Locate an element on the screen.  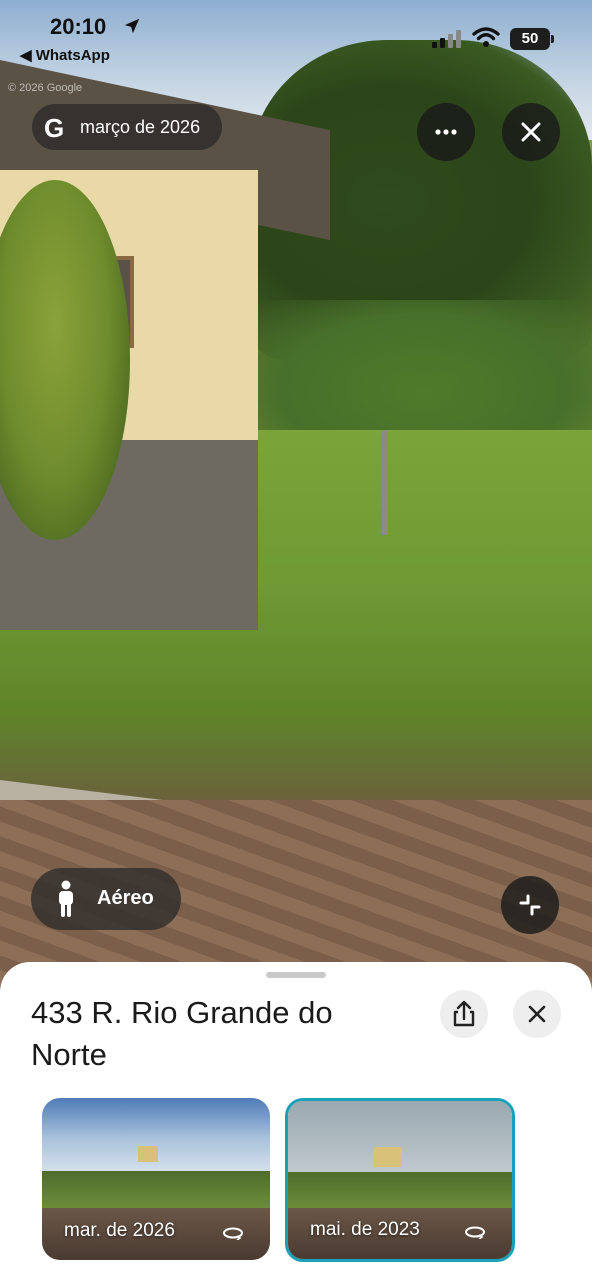
location-arrow-icon is located at coordinates (132, 26).